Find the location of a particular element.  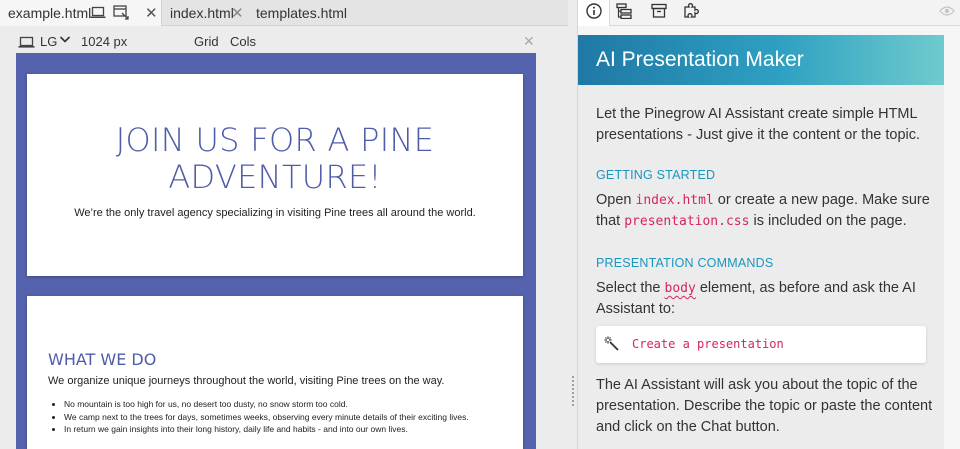

splitter-grip is located at coordinates (573, 391).